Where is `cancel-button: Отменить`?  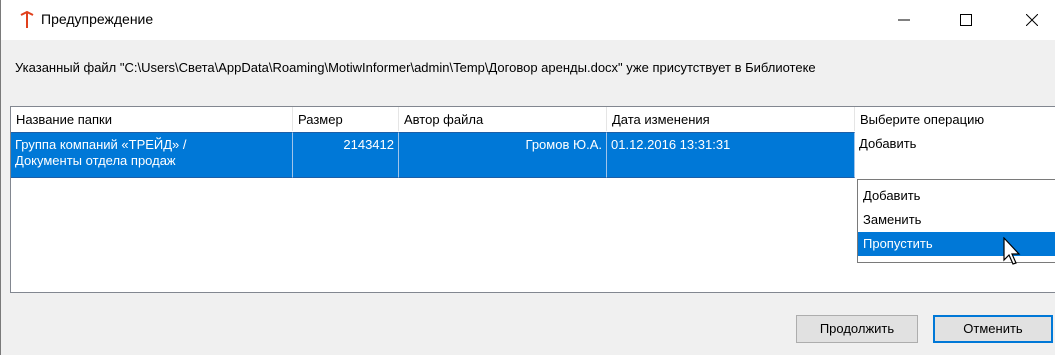
cancel-button: Отменить is located at coordinates (993, 329).